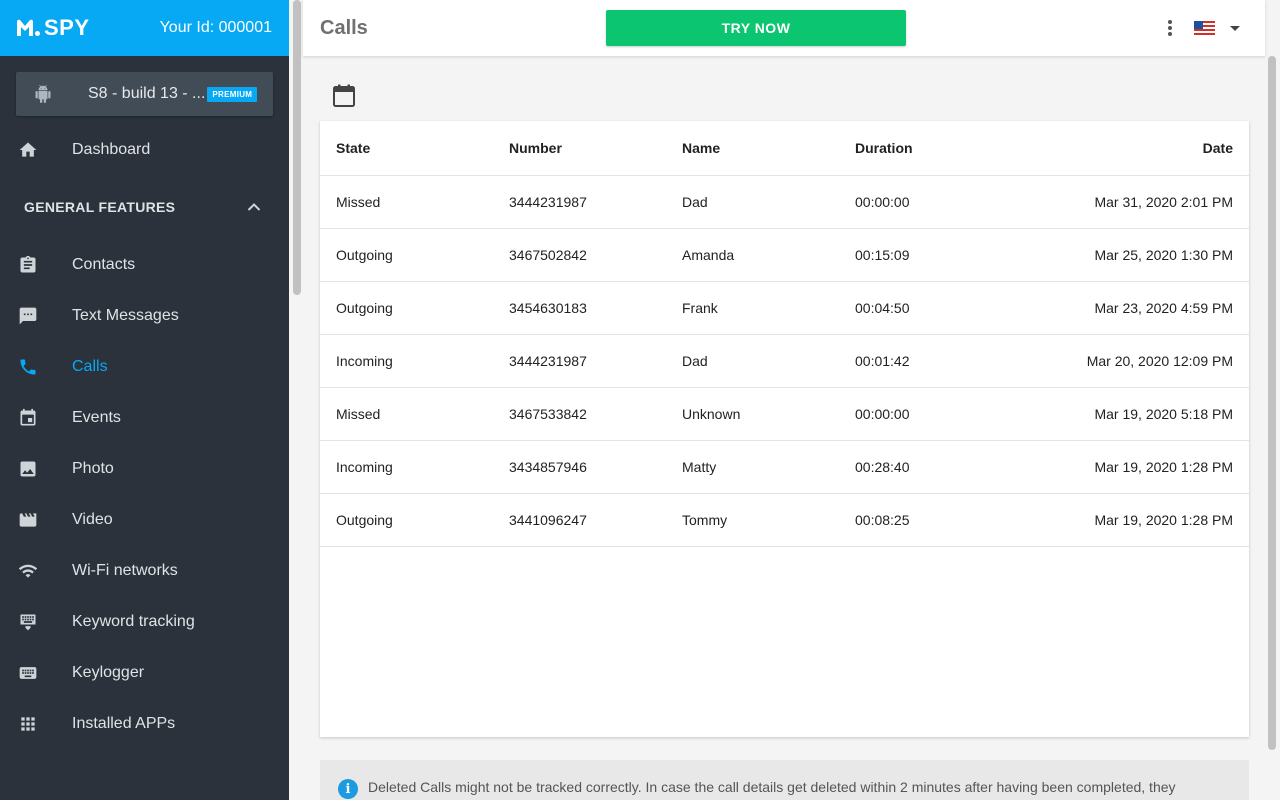 The height and width of the screenshot is (800, 1280). I want to click on cell-duration: 00:01:42, so click(882, 361).